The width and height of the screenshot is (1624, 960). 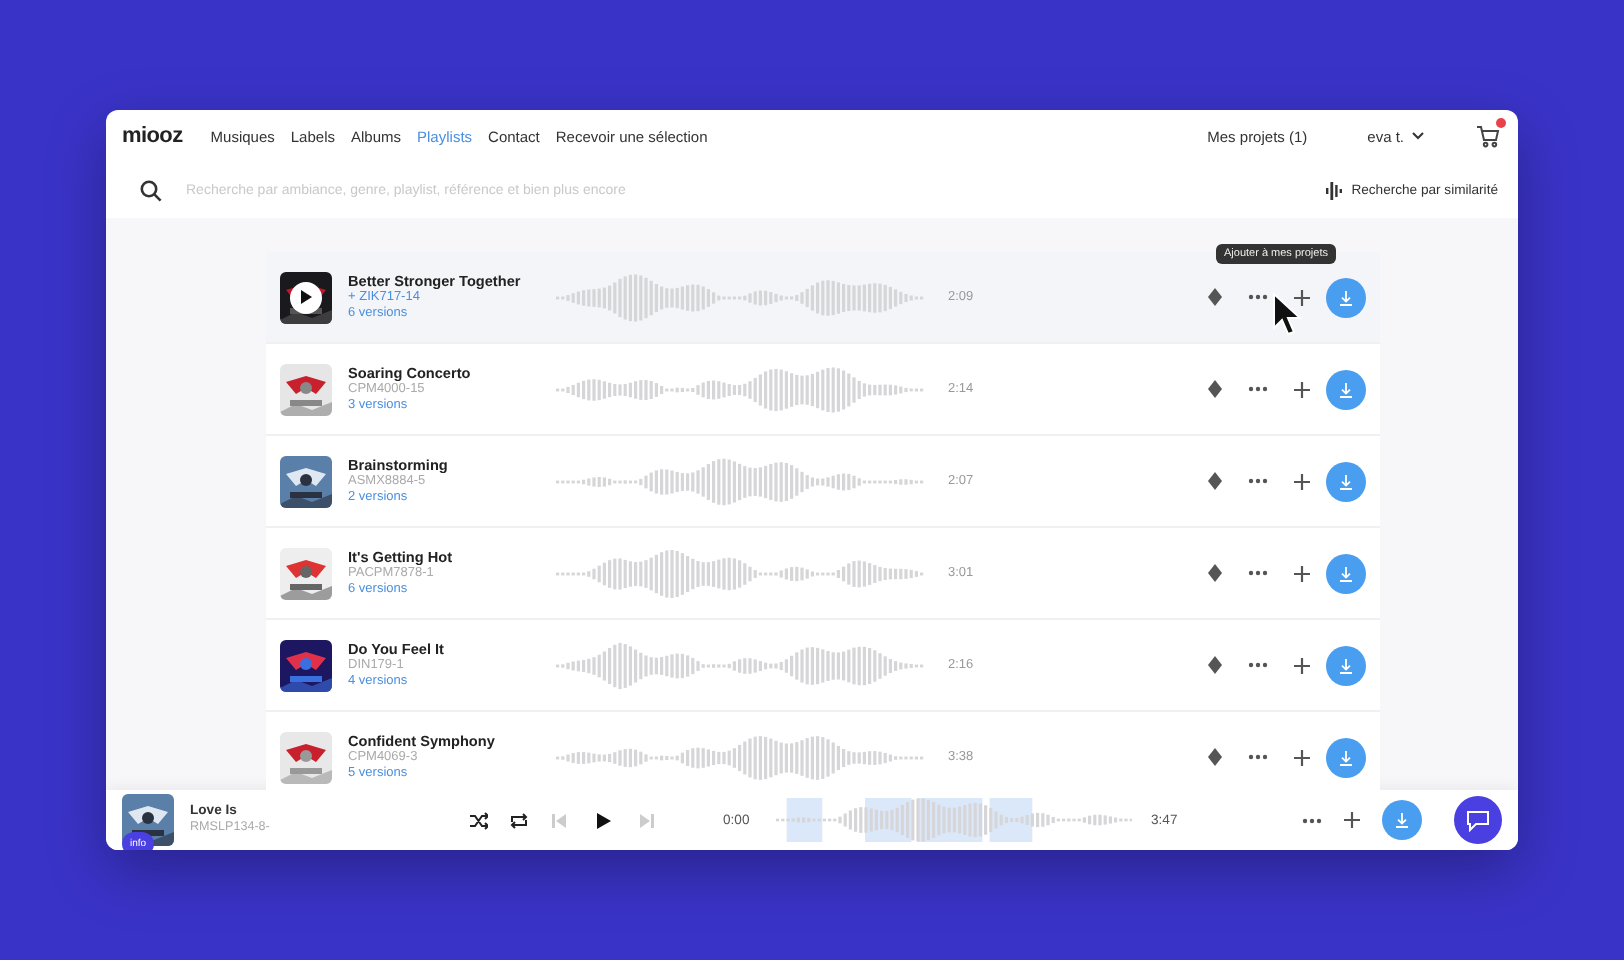 What do you see at coordinates (1288, 314) in the screenshot?
I see `pointer-icon` at bounding box center [1288, 314].